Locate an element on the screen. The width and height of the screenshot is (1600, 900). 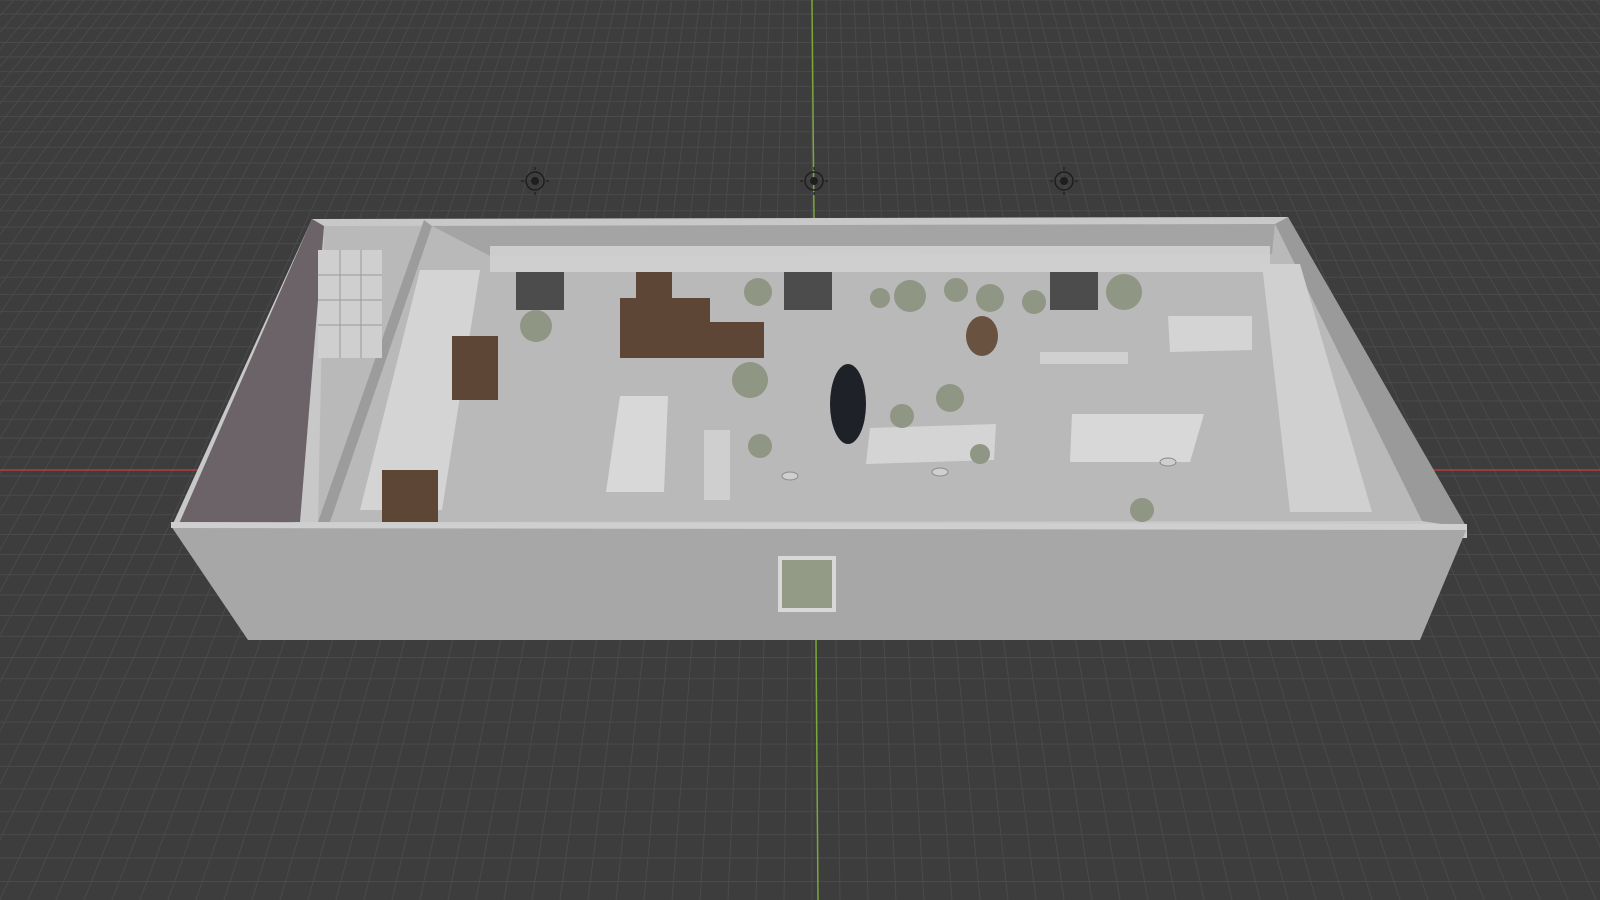
dark-tree is located at coordinates (848, 404).